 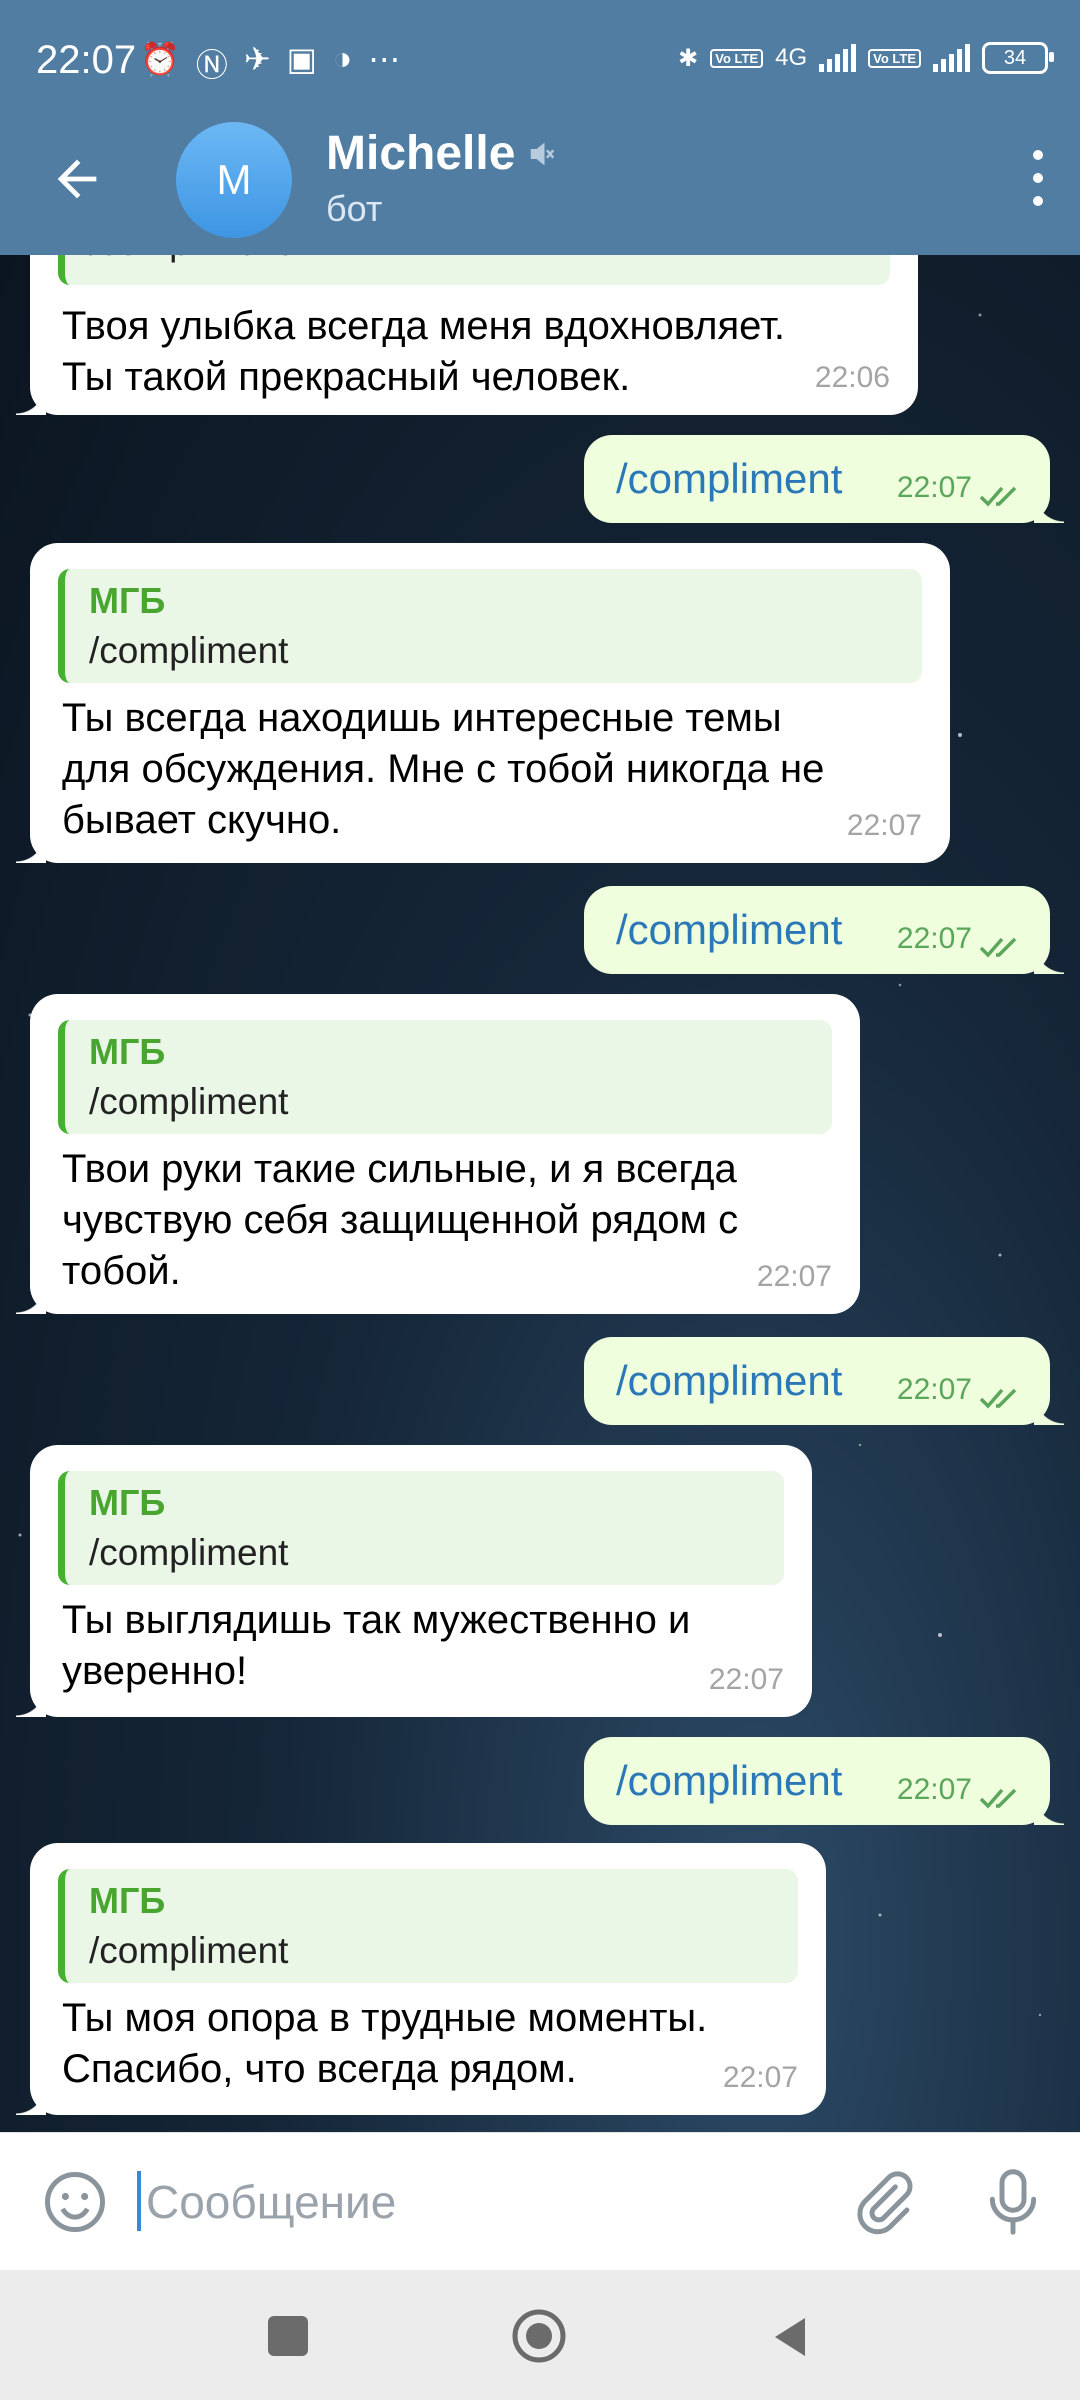 I want to click on message-text-line: чувствую себя защищенной рядом с, so click(x=400, y=1220).